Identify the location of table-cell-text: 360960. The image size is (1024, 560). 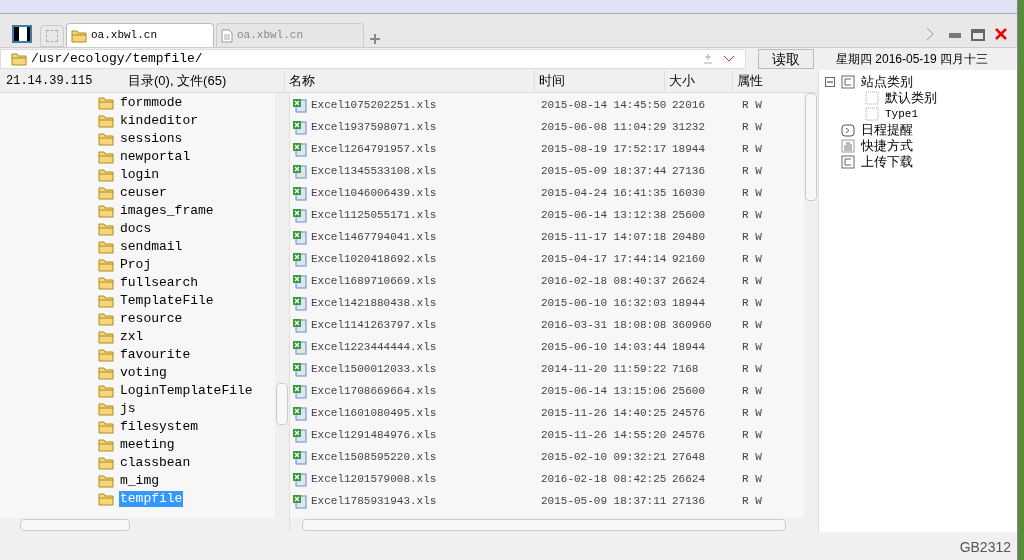
(692, 325).